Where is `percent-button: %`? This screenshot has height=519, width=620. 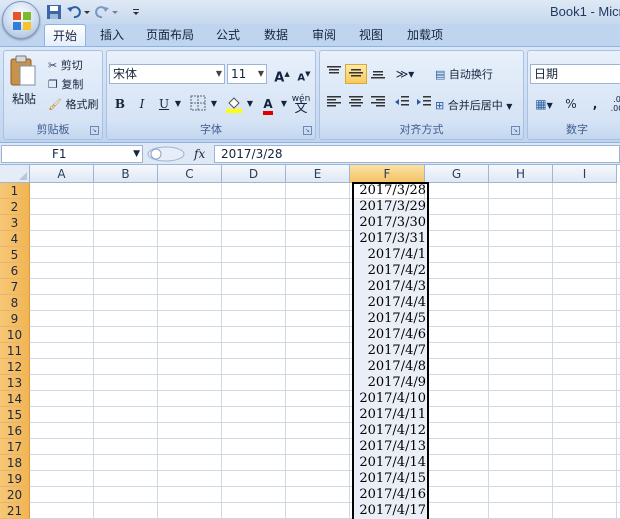 percent-button: % is located at coordinates (571, 104).